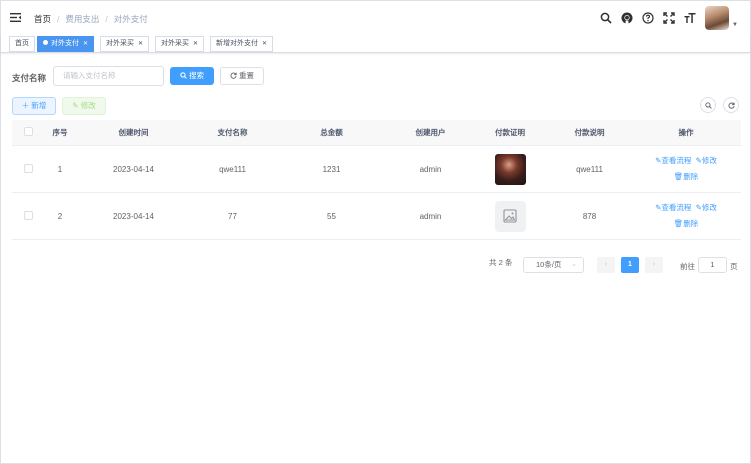 The height and width of the screenshot is (464, 751). Describe the element at coordinates (246, 75) in the screenshot. I see `reset-button-label: 重置` at that location.